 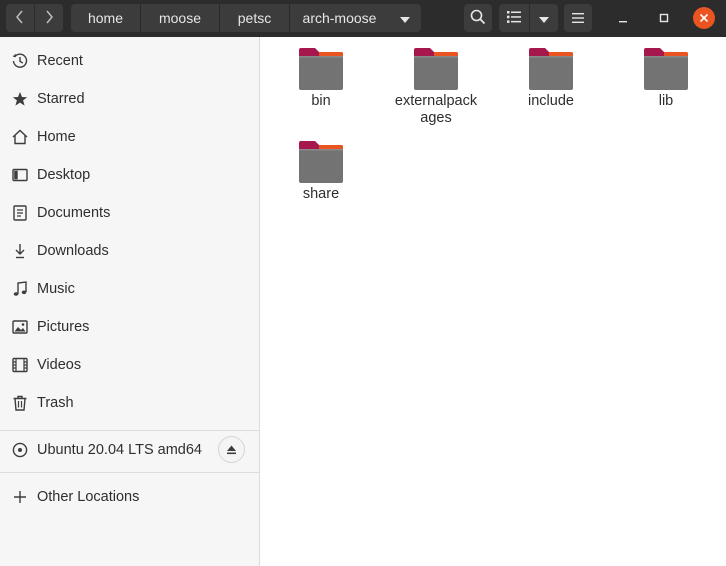 I want to click on sidebar-item-other-locations: Other Locations, so click(x=130, y=497).